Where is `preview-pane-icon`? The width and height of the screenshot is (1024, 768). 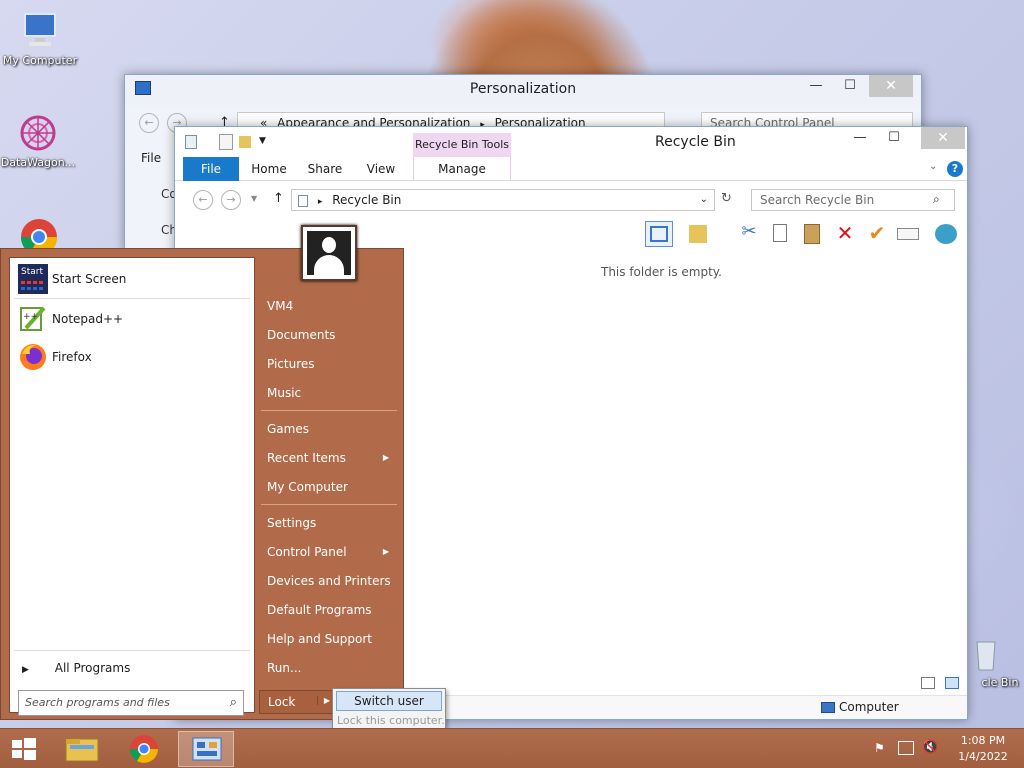 preview-pane-icon is located at coordinates (659, 234).